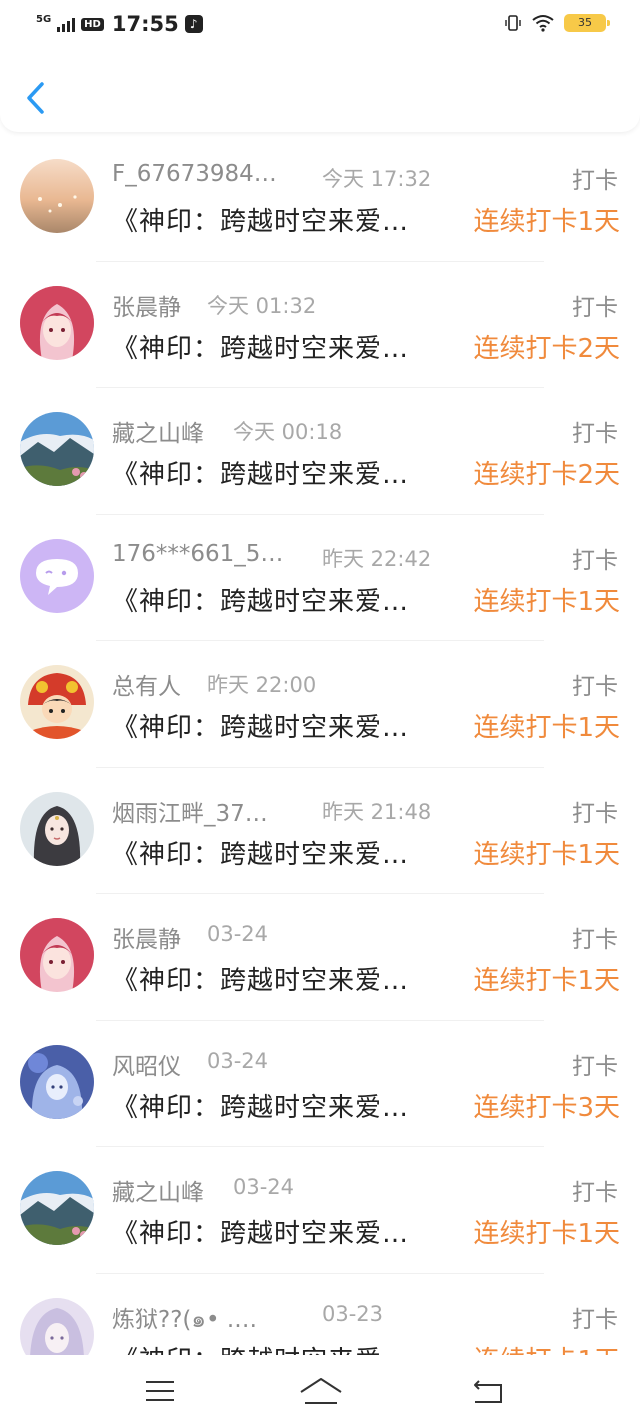 The image size is (640, 1428). Describe the element at coordinates (320, 198) in the screenshot. I see `list-item: F_67673984… 今天 17:32 打卡《神印：跨越时空来爱… 连续打卡1天` at that location.